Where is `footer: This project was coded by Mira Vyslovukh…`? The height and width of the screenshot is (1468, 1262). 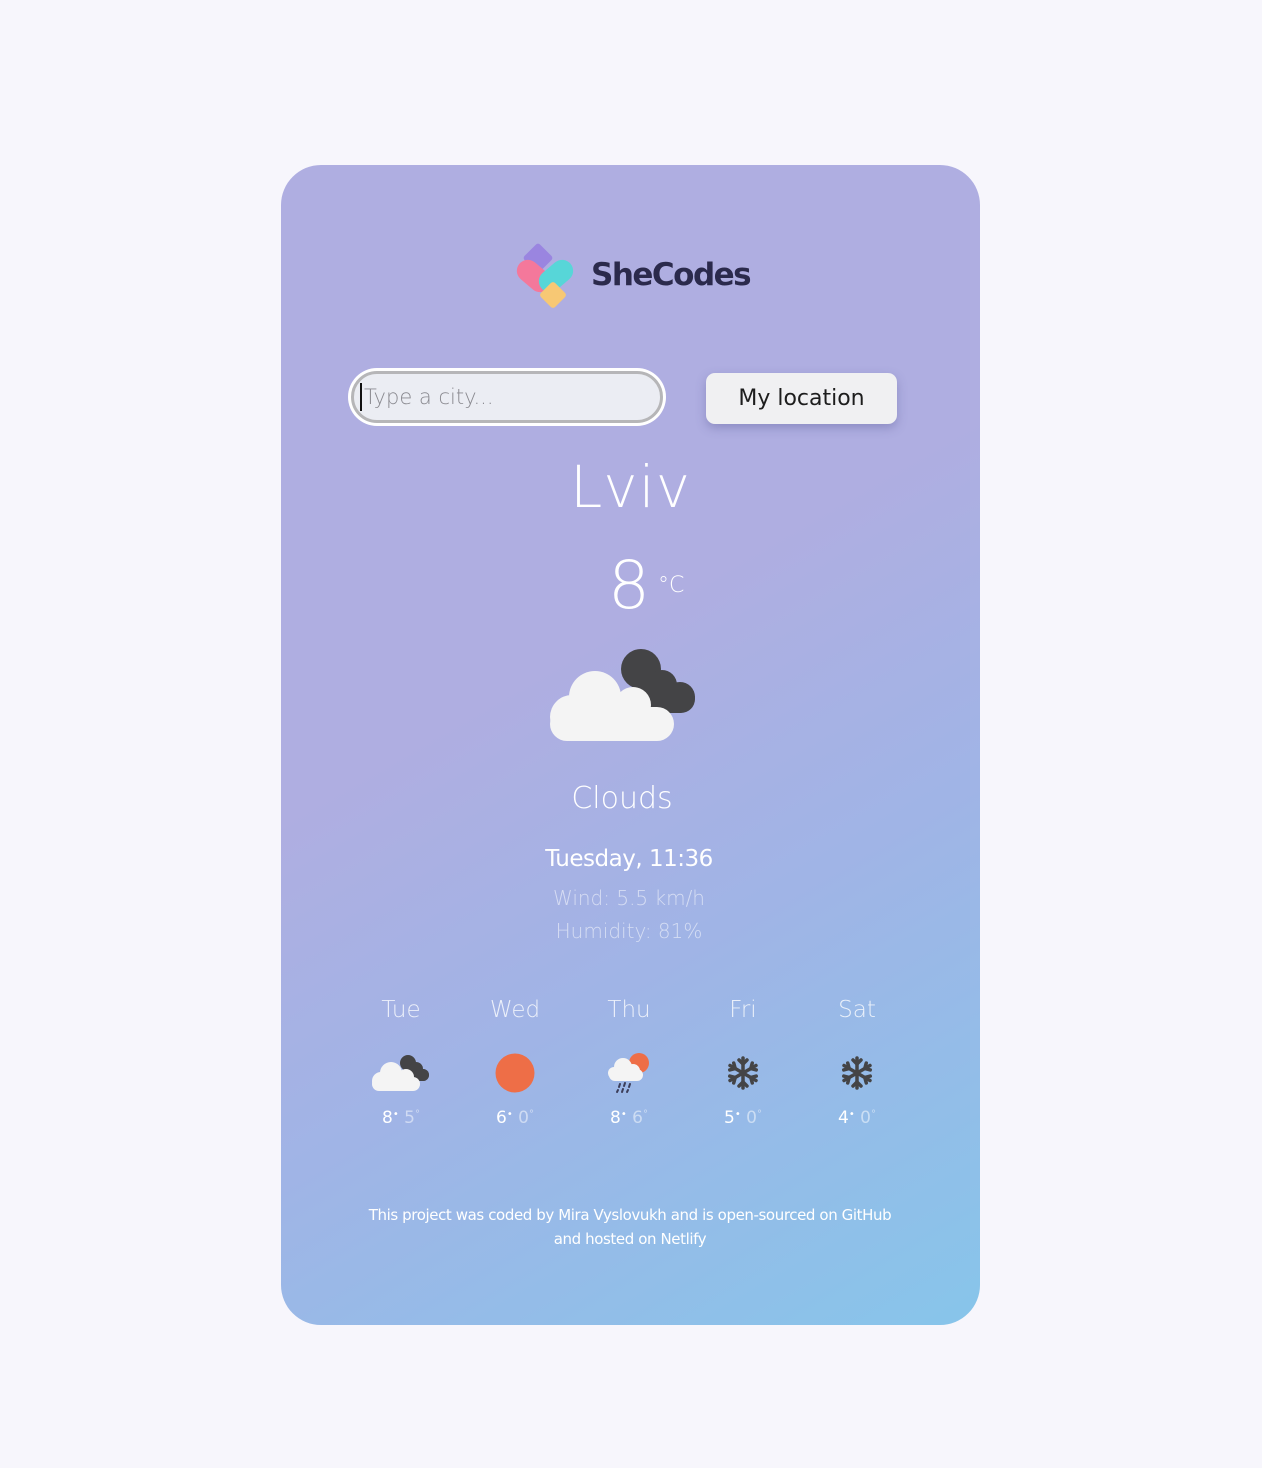
footer: This project was coded by Mira Vyslovukh… is located at coordinates (630, 1227).